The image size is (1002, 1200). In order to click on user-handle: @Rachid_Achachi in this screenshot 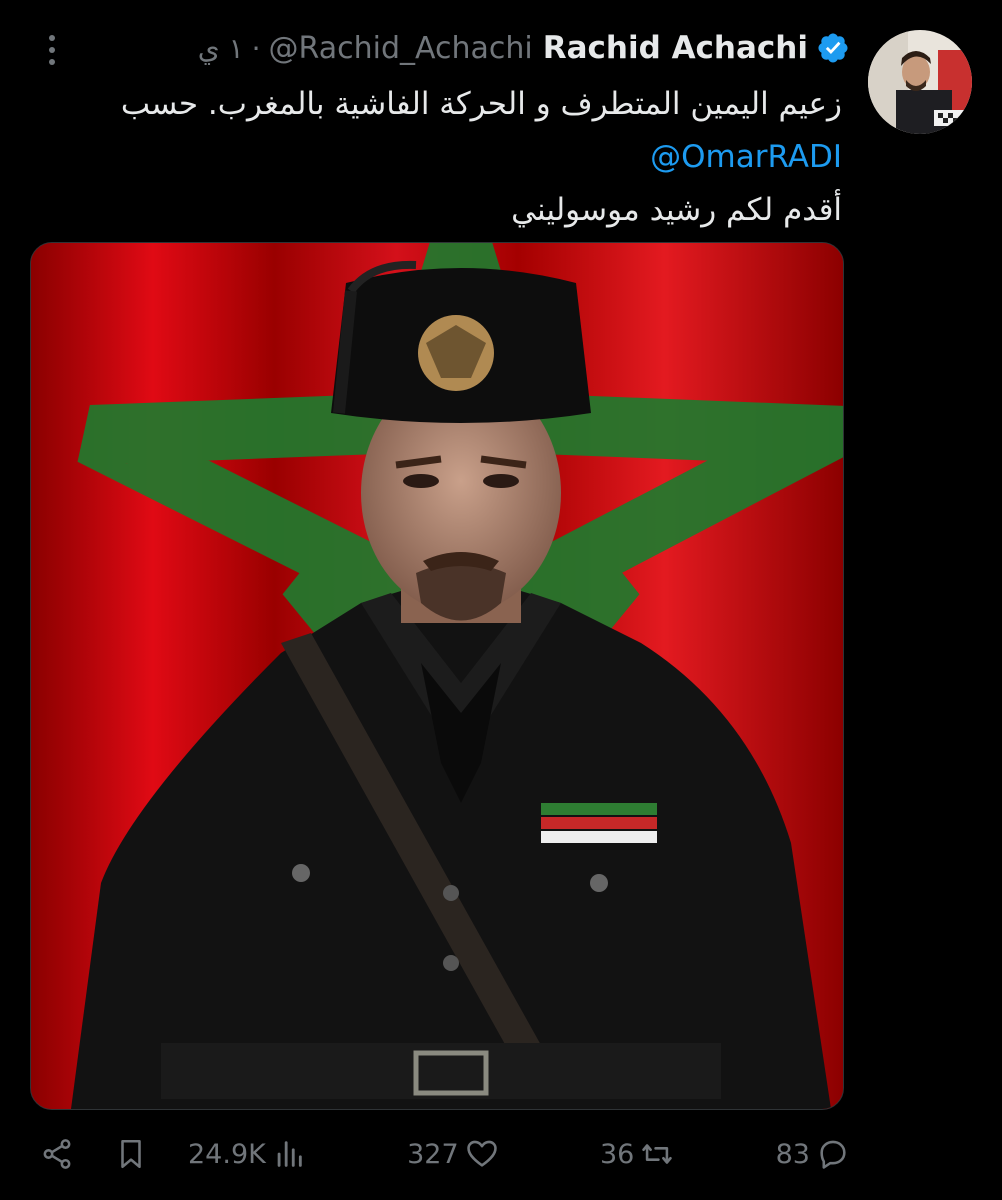, I will do `click(401, 48)`.